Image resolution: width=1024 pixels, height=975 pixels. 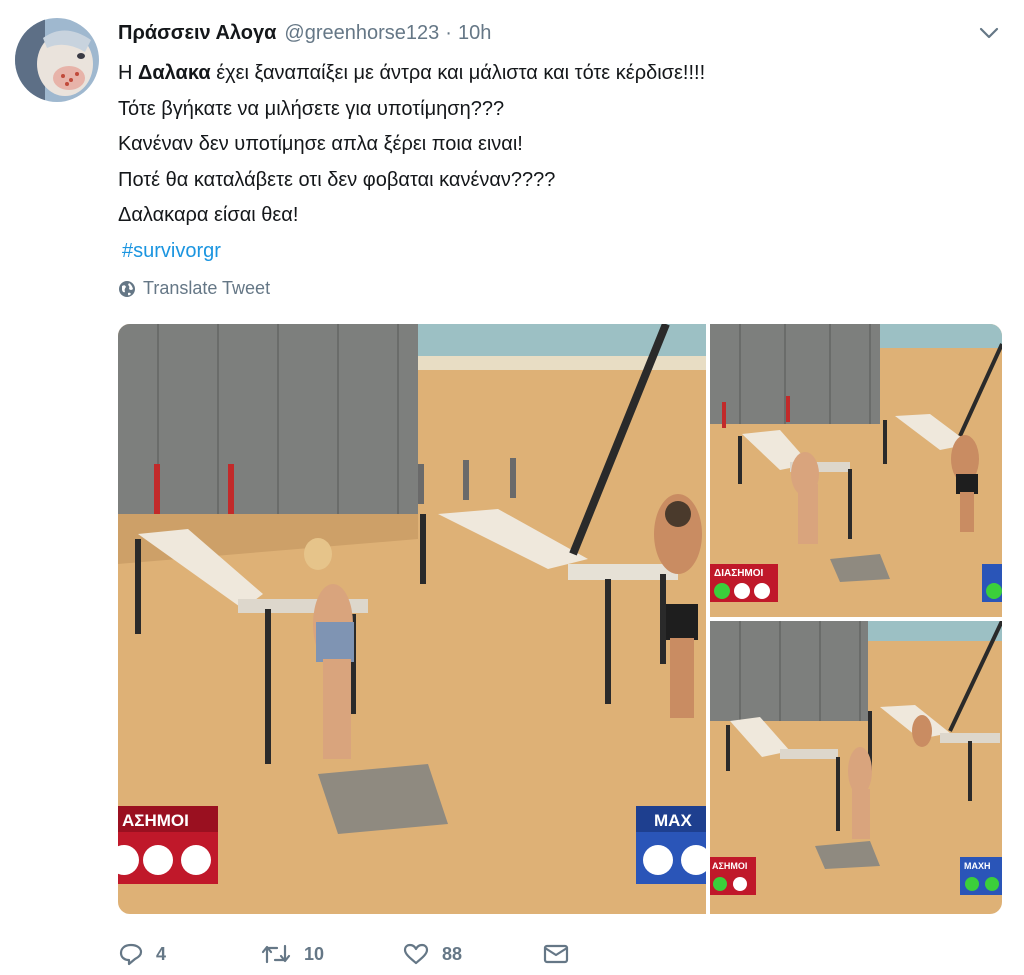 What do you see at coordinates (432, 954) in the screenshot?
I see `like-button: 88` at bounding box center [432, 954].